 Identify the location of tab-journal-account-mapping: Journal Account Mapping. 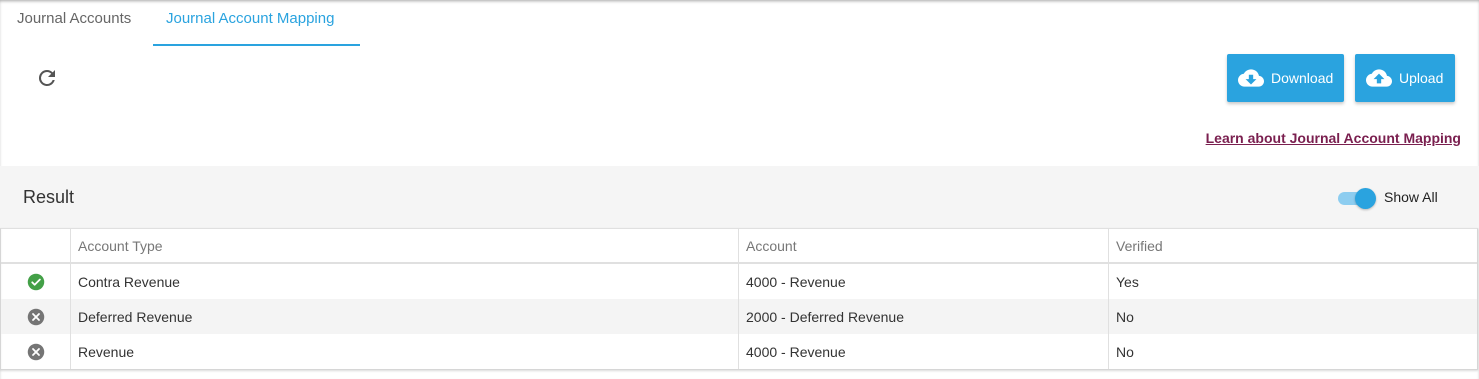
(256, 23).